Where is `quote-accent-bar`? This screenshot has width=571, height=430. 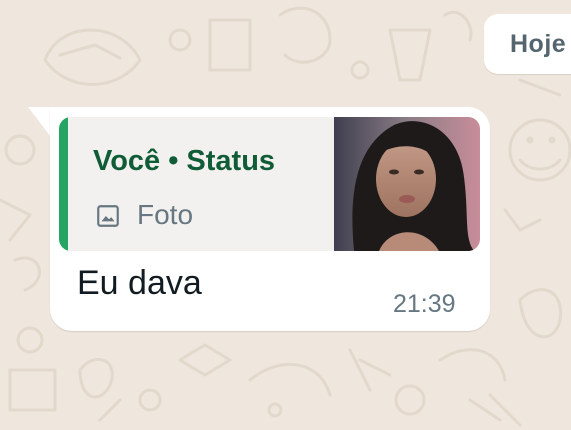
quote-accent-bar is located at coordinates (63, 184).